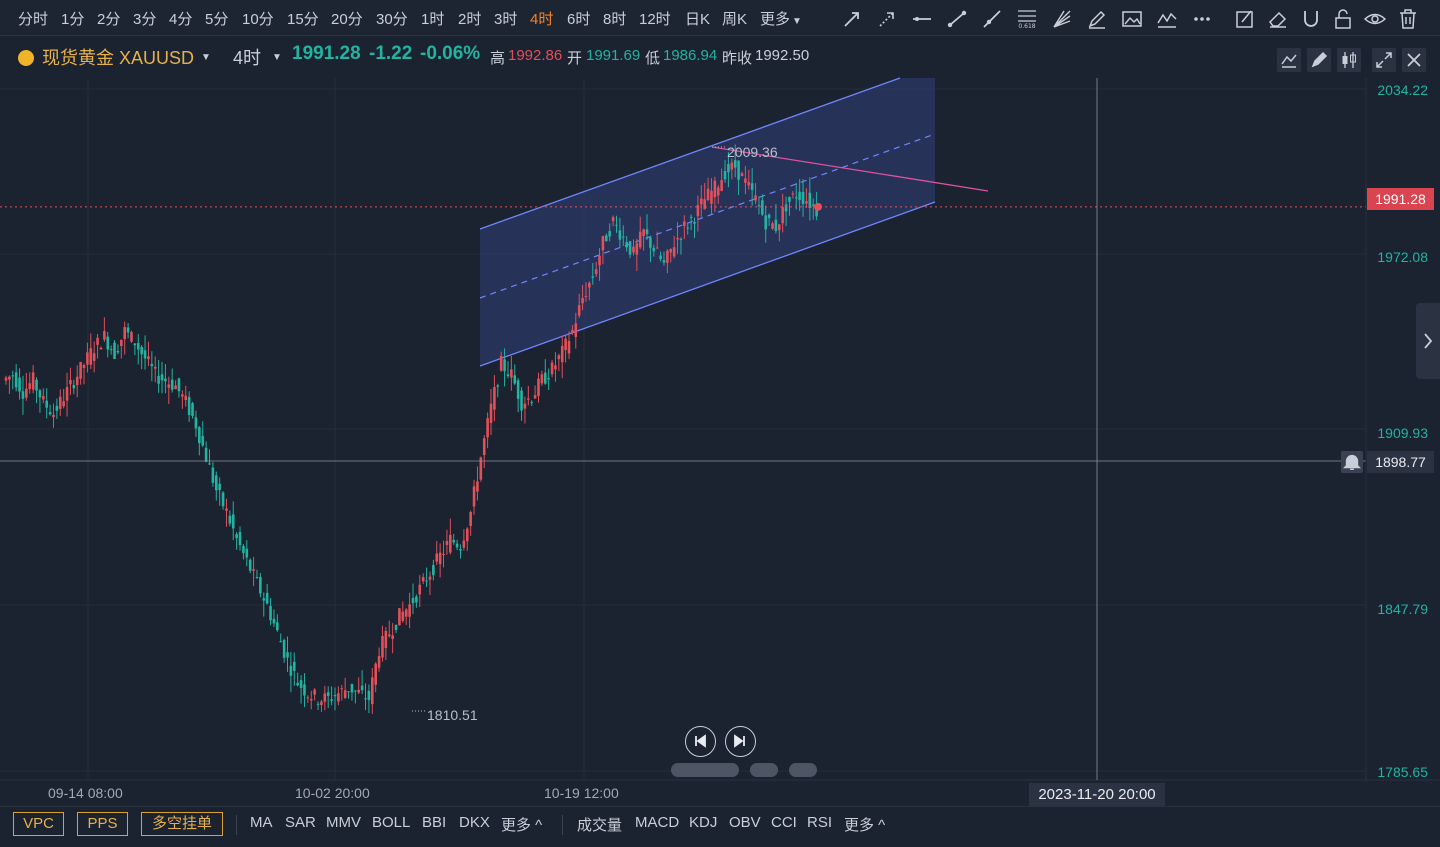 Image resolution: width=1440 pixels, height=847 pixels. Describe the element at coordinates (562, 825) in the screenshot. I see `bar-divider` at that location.